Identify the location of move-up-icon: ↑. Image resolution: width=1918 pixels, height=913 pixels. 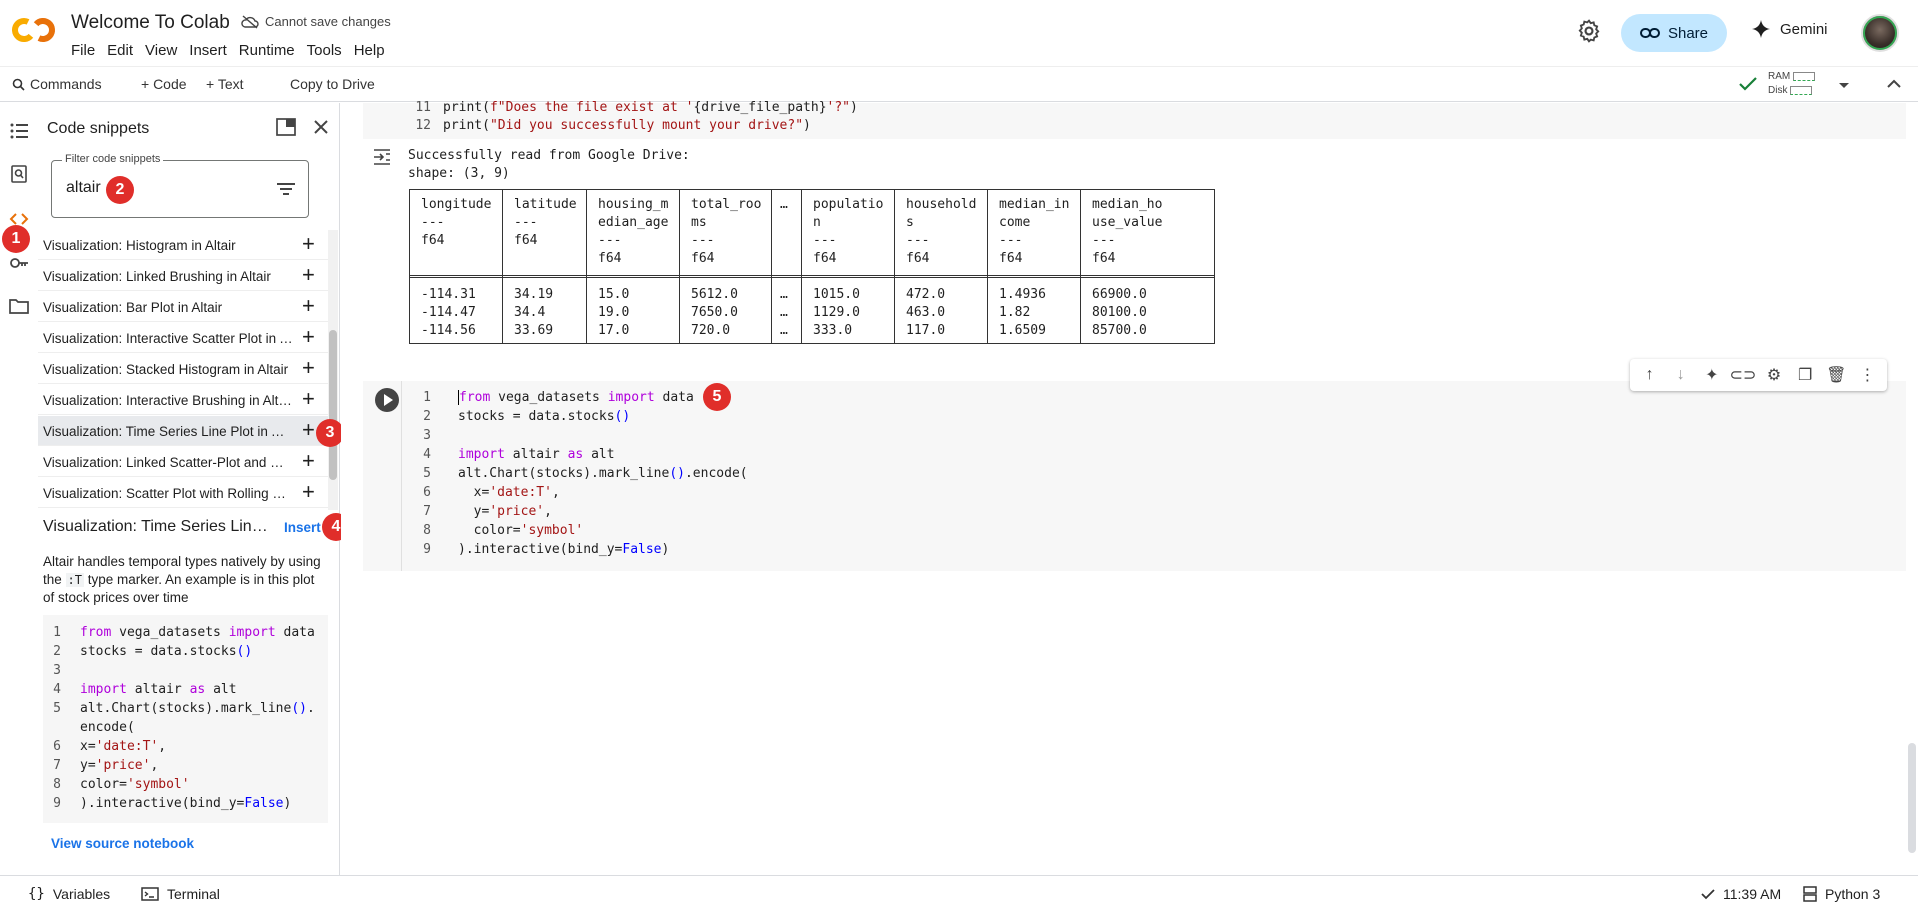
(1650, 375).